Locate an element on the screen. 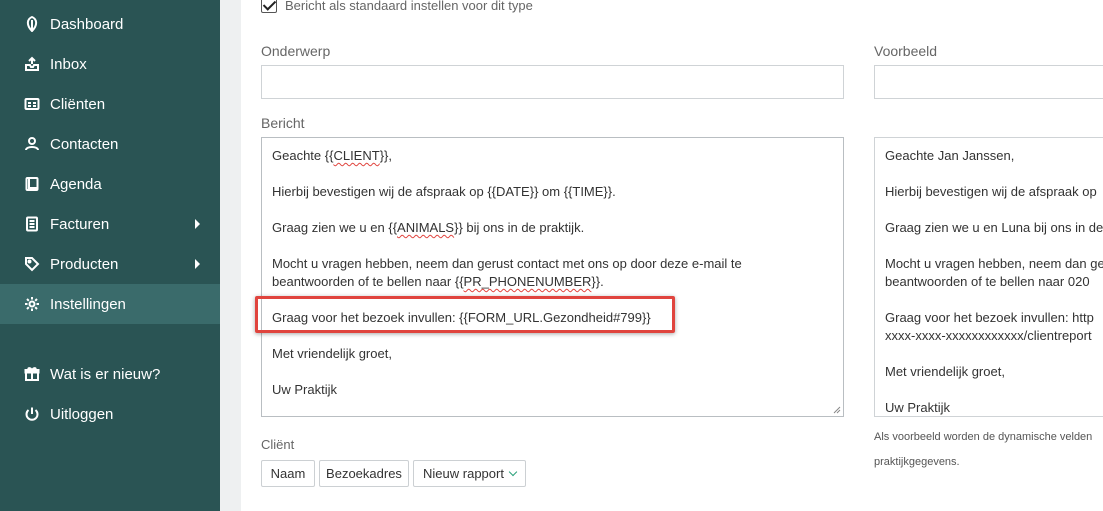 The image size is (1103, 511). sidebar-item-label: Agenda is located at coordinates (76, 184).